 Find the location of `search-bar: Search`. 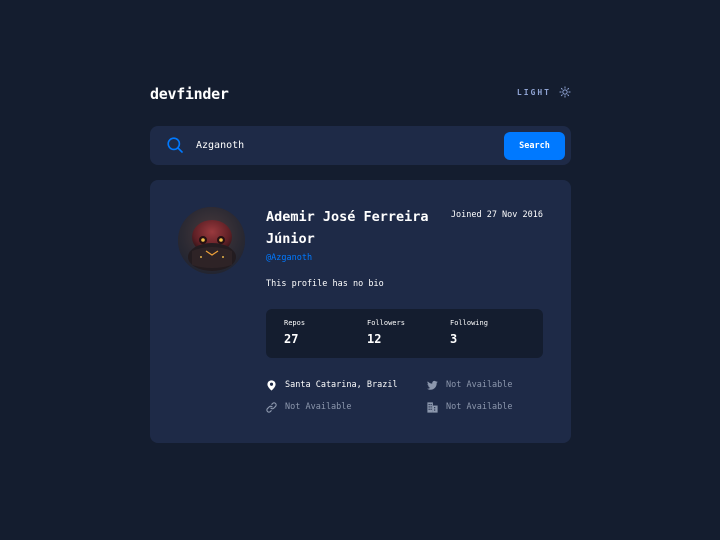

search-bar: Search is located at coordinates (360, 145).